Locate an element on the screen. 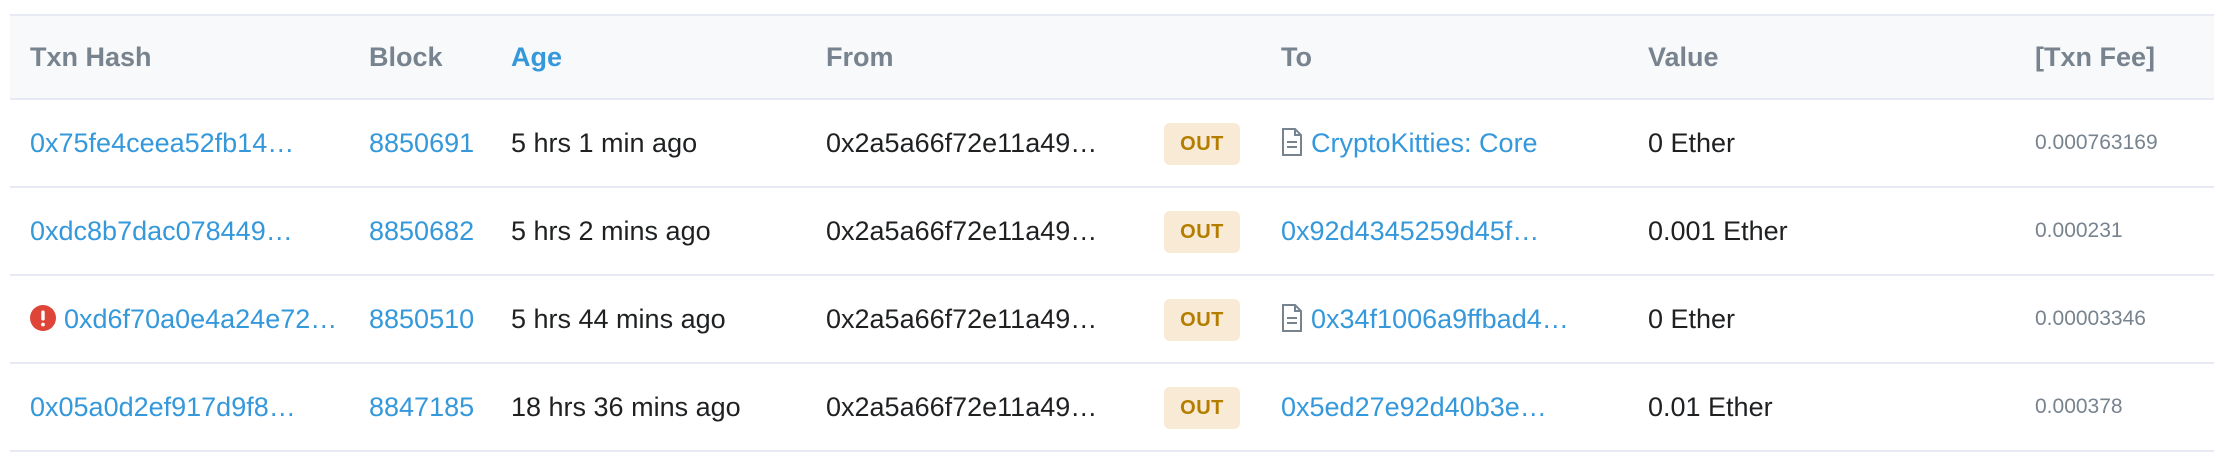 The image size is (2224, 452). error-icon is located at coordinates (43, 317).